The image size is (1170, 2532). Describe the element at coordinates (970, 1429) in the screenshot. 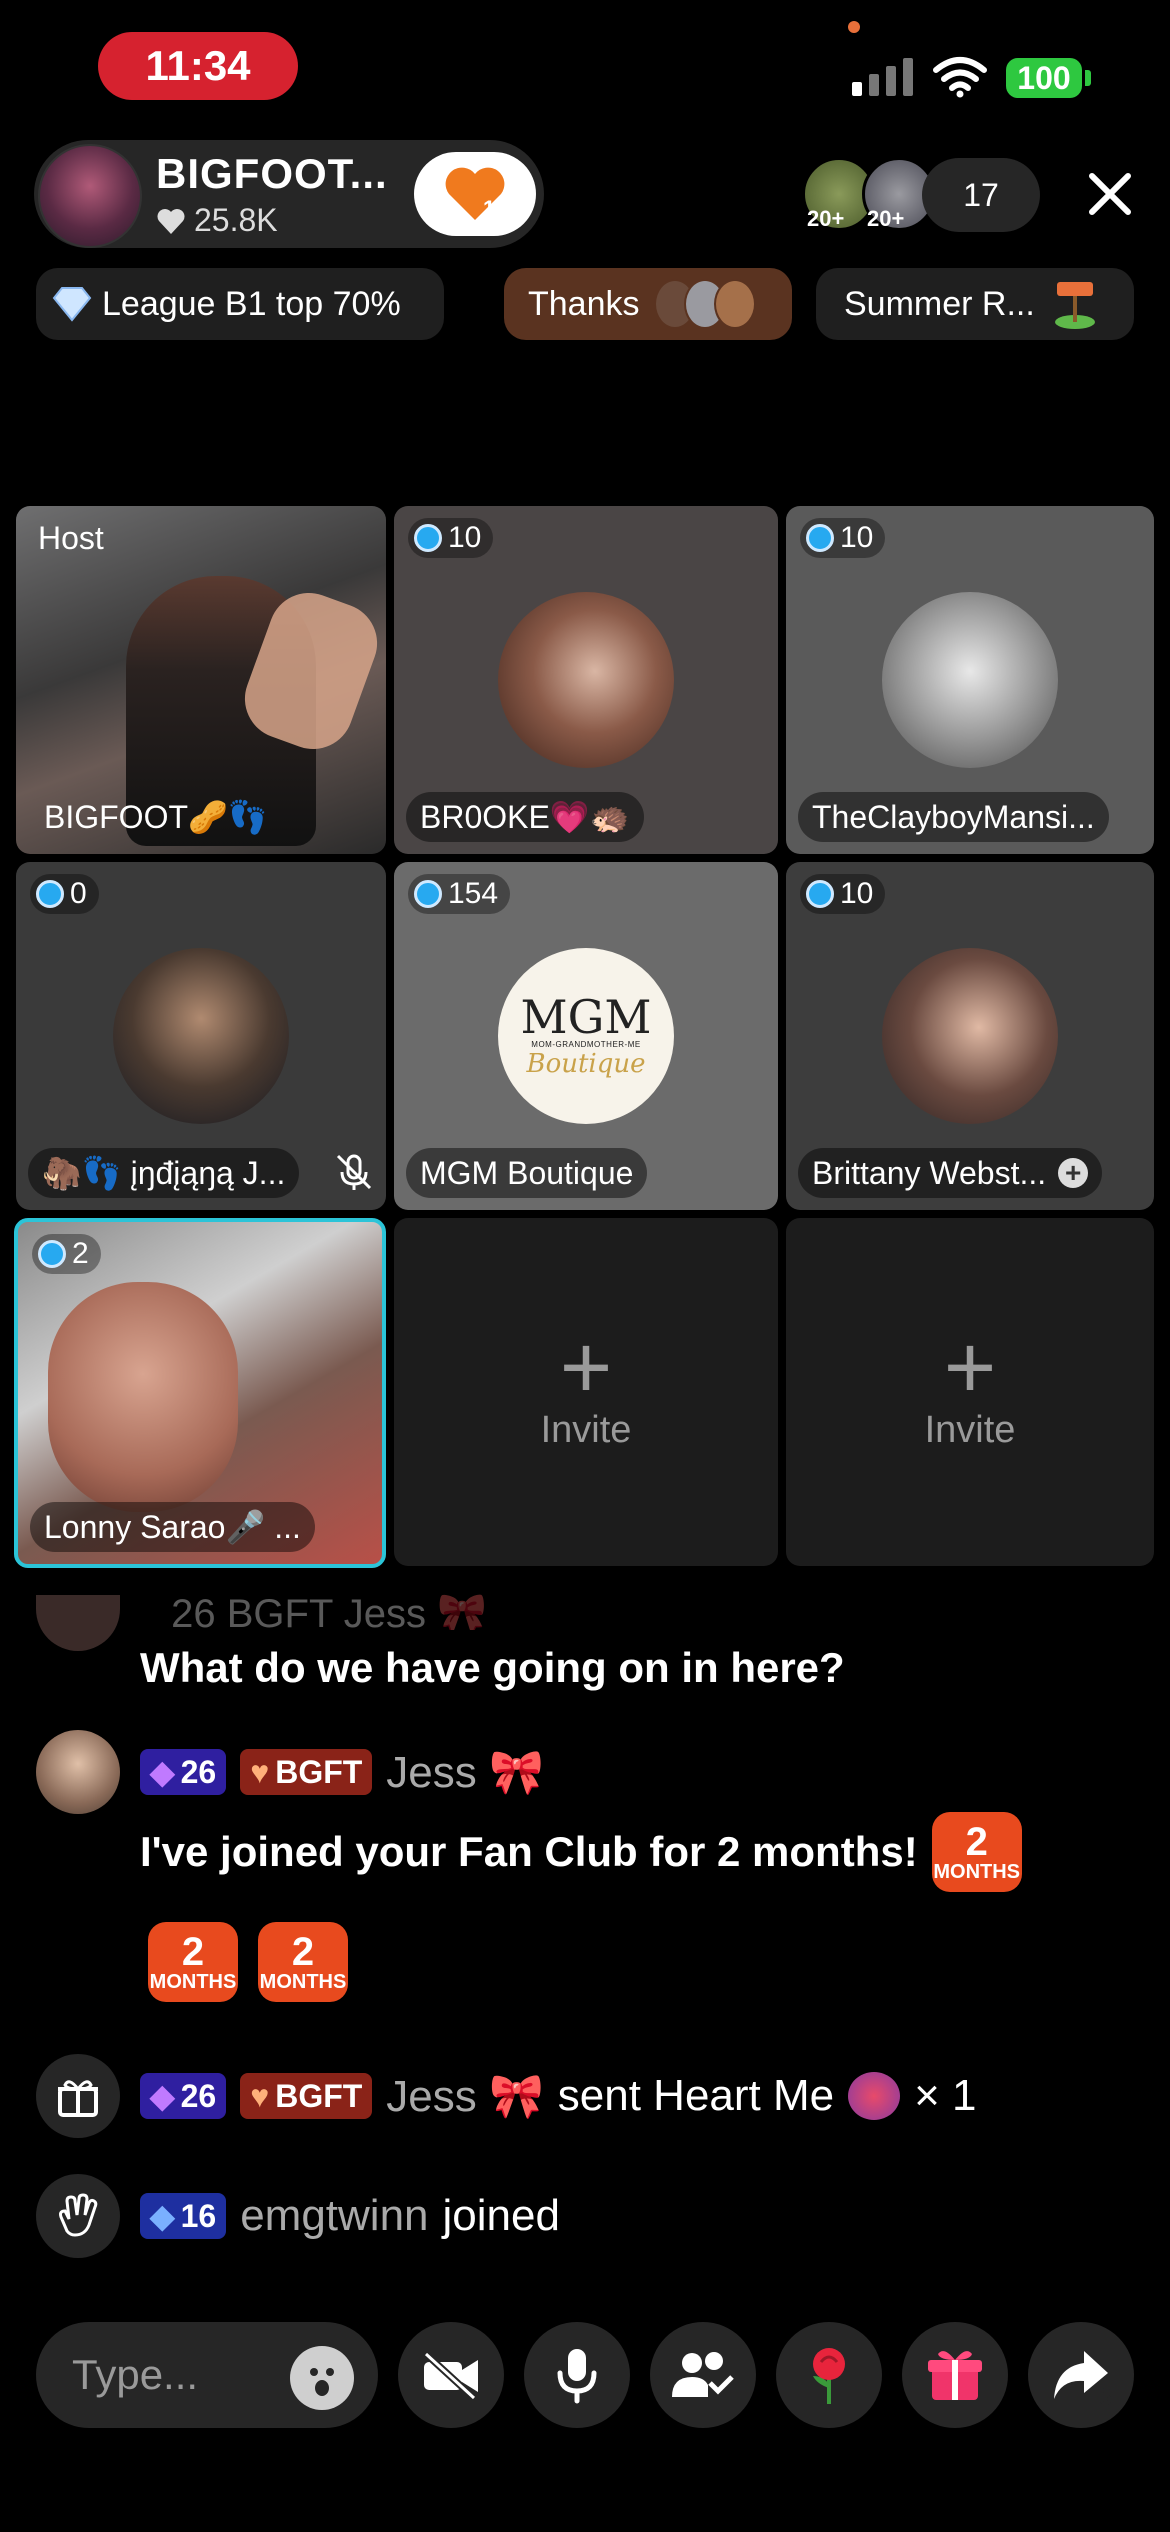

I see `invite-label: Invite` at that location.